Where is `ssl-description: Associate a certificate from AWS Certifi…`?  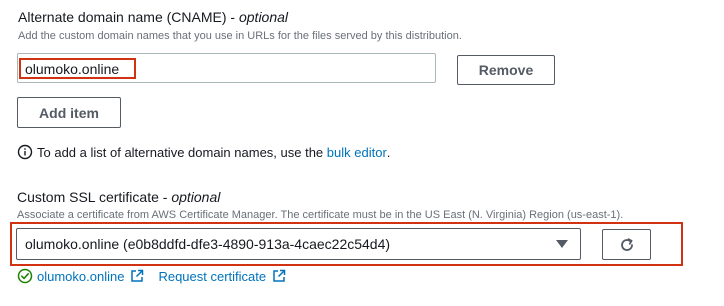
ssl-description: Associate a certificate from AWS Certifi… is located at coordinates (320, 215).